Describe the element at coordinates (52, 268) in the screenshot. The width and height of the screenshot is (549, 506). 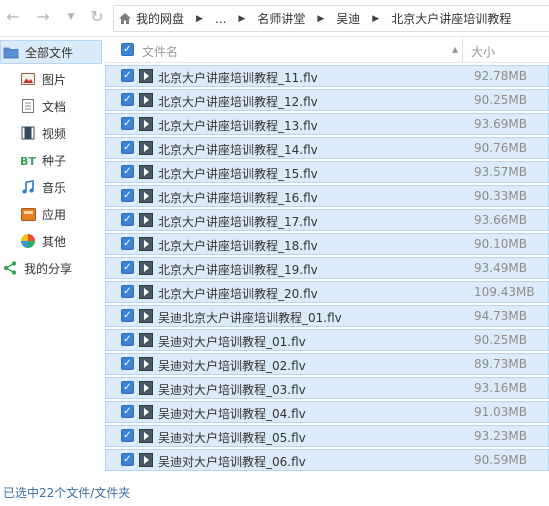
I see `sidebar-item-my-shares: 我的分享` at that location.